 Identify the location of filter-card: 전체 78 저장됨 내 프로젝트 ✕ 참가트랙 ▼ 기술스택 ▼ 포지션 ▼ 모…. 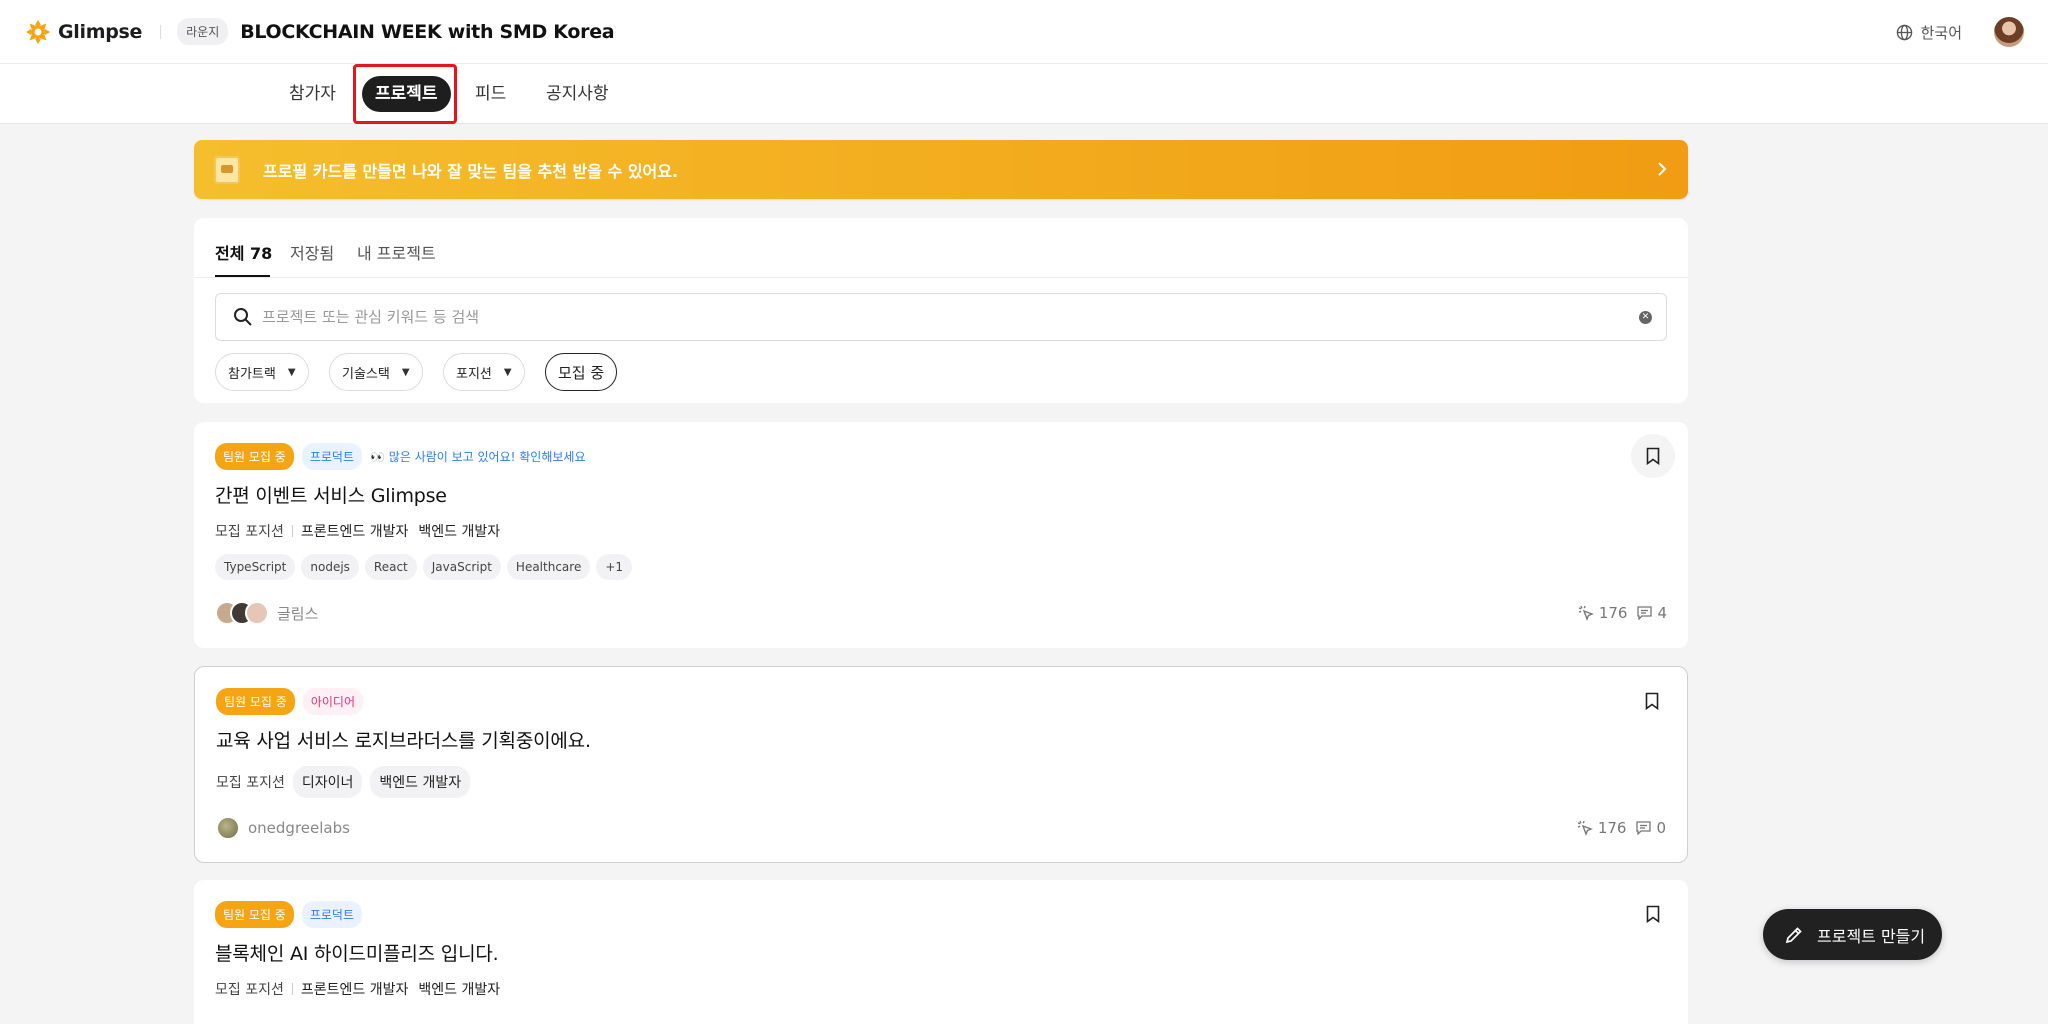
(941, 310).